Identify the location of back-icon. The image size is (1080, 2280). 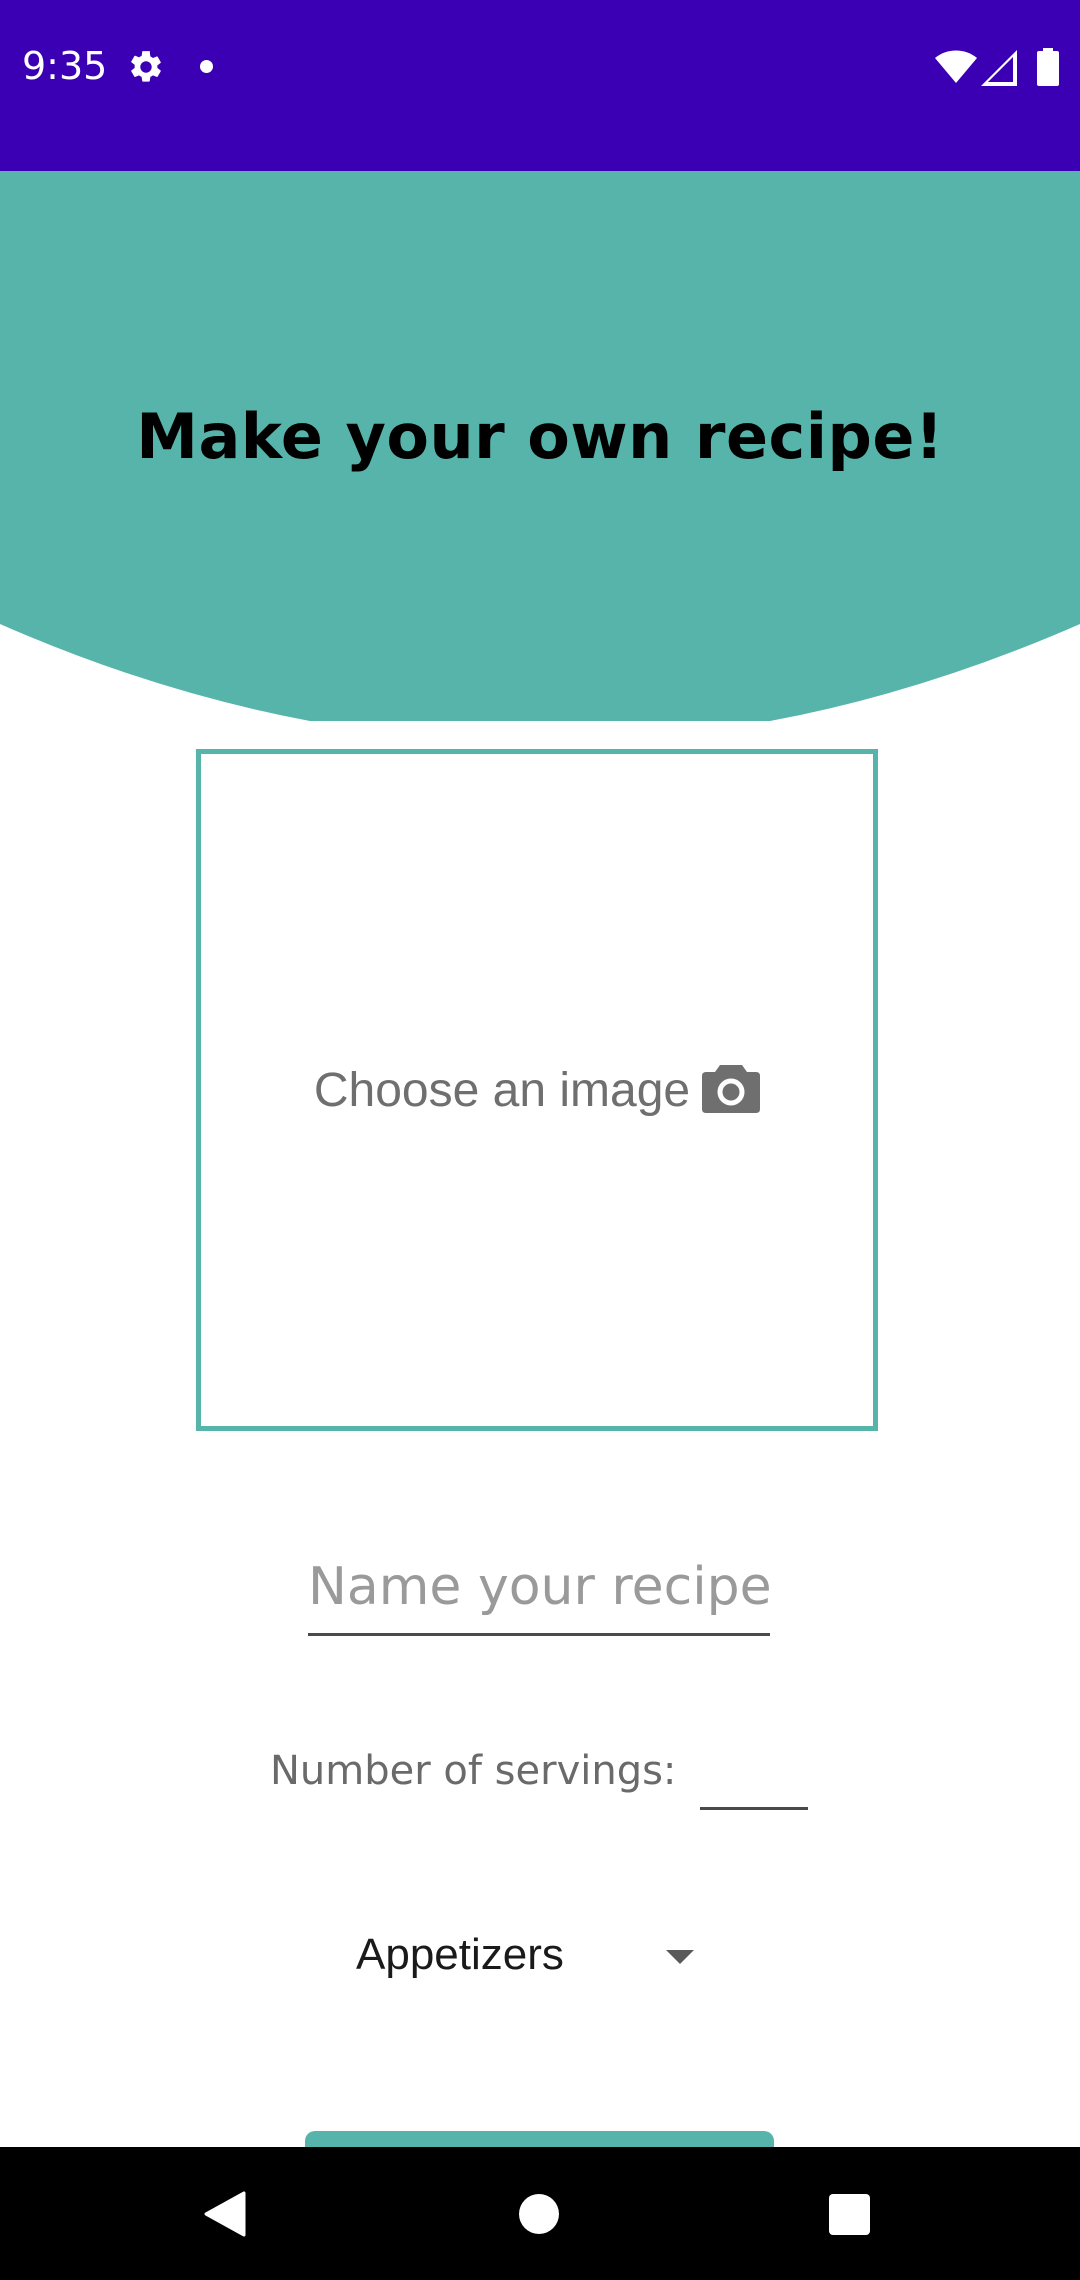
(225, 2214).